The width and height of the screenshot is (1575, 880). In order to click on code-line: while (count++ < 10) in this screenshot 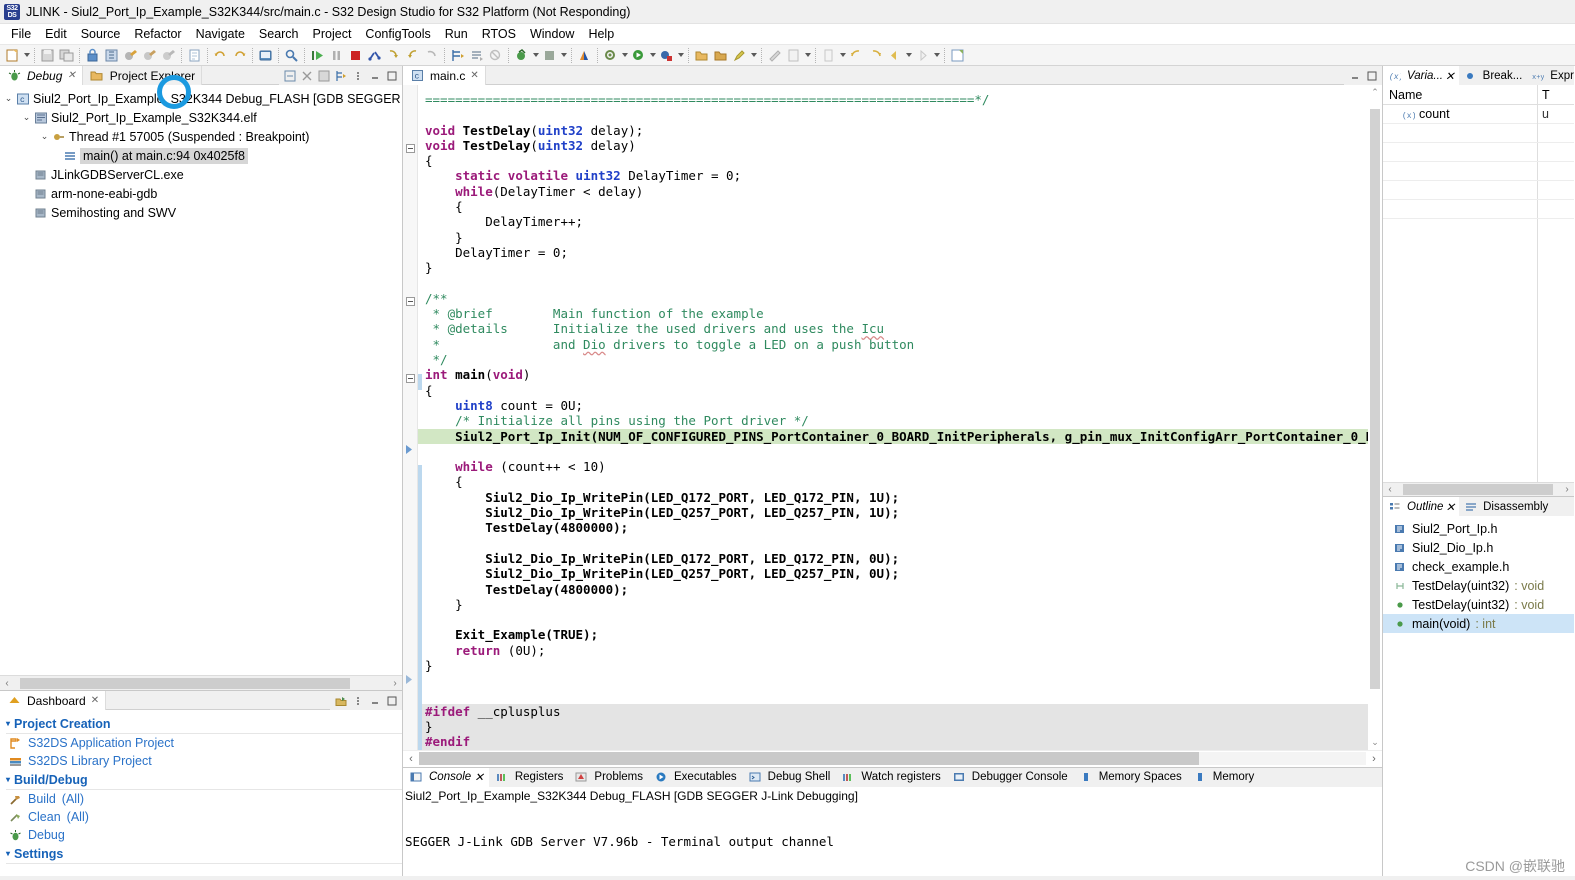, I will do `click(895, 466)`.